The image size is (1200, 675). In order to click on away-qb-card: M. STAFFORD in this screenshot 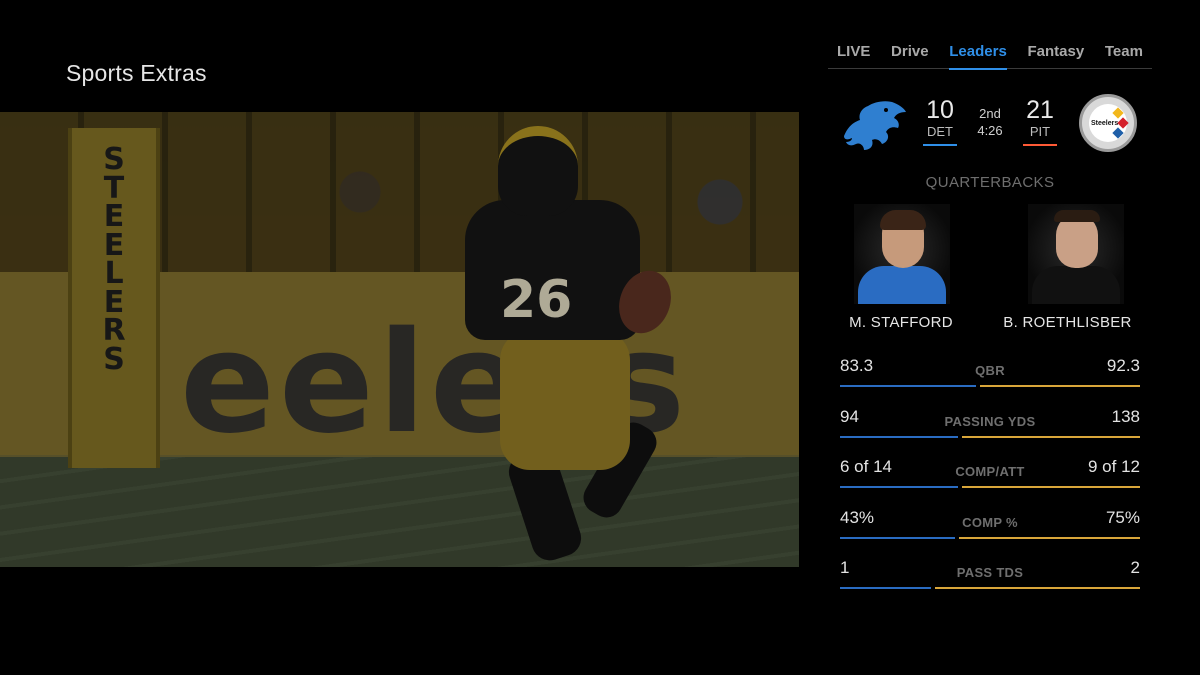, I will do `click(901, 266)`.